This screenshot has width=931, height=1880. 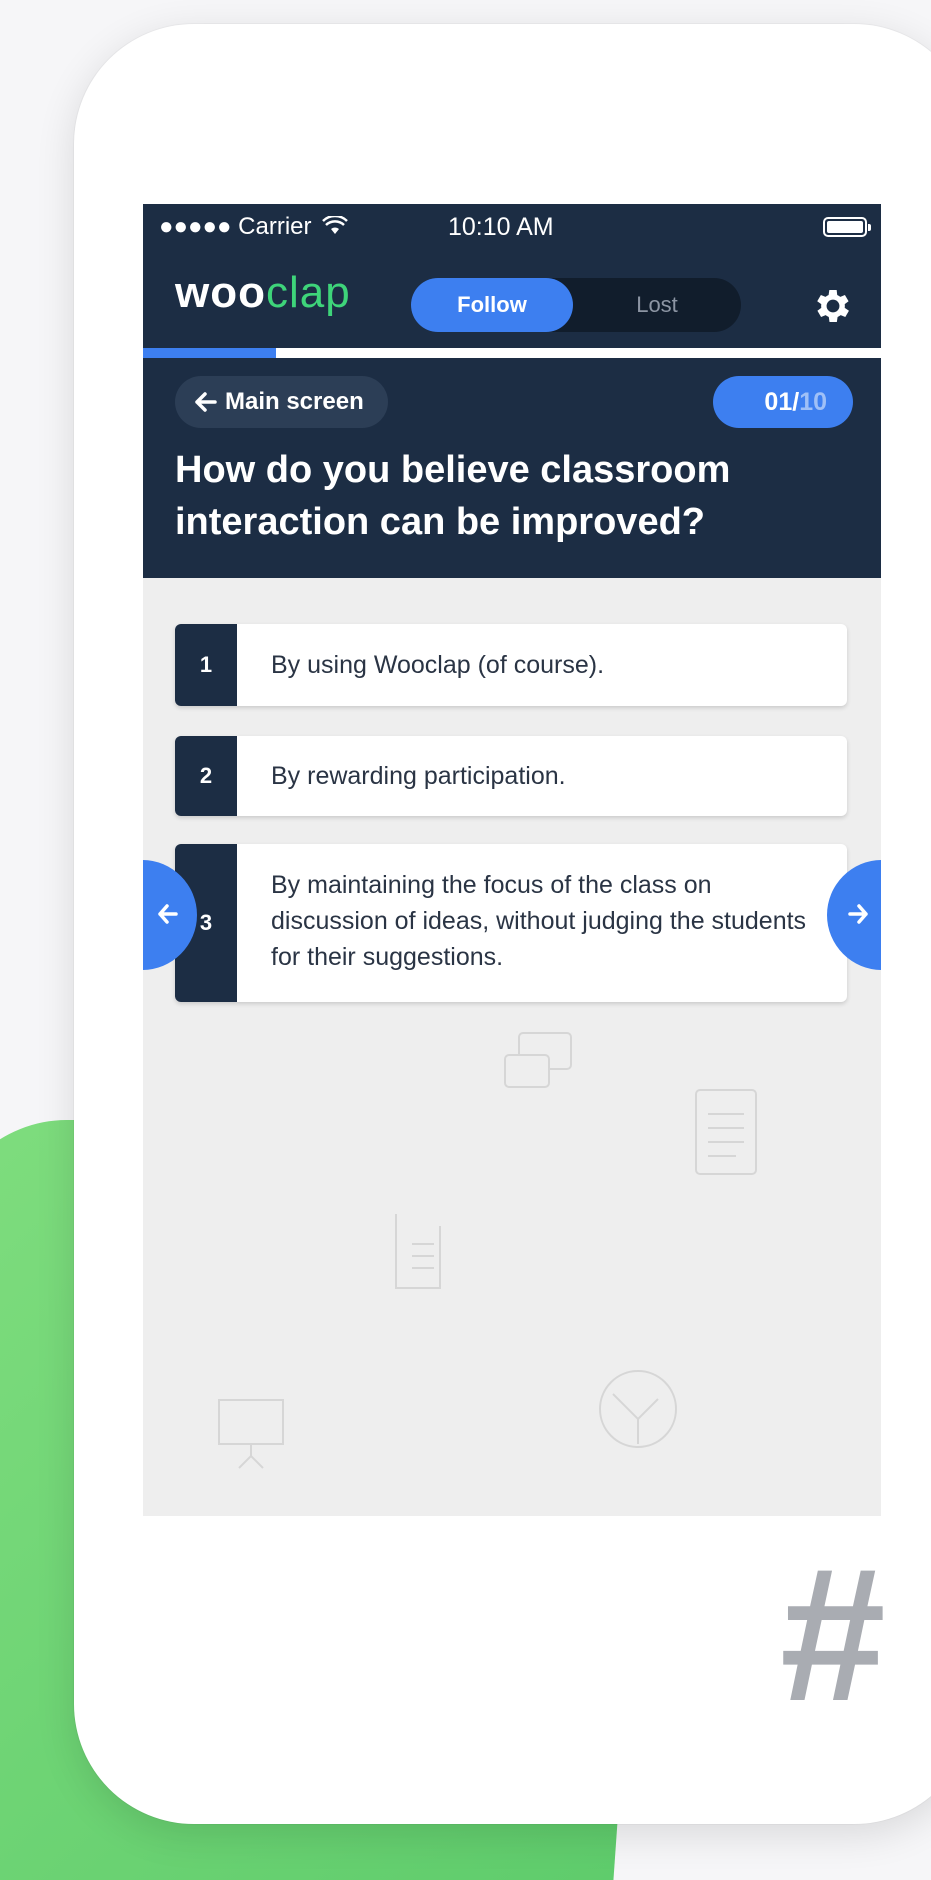 I want to click on answer-option-1: 1 By using Wooclap (of course)., so click(x=511, y=665).